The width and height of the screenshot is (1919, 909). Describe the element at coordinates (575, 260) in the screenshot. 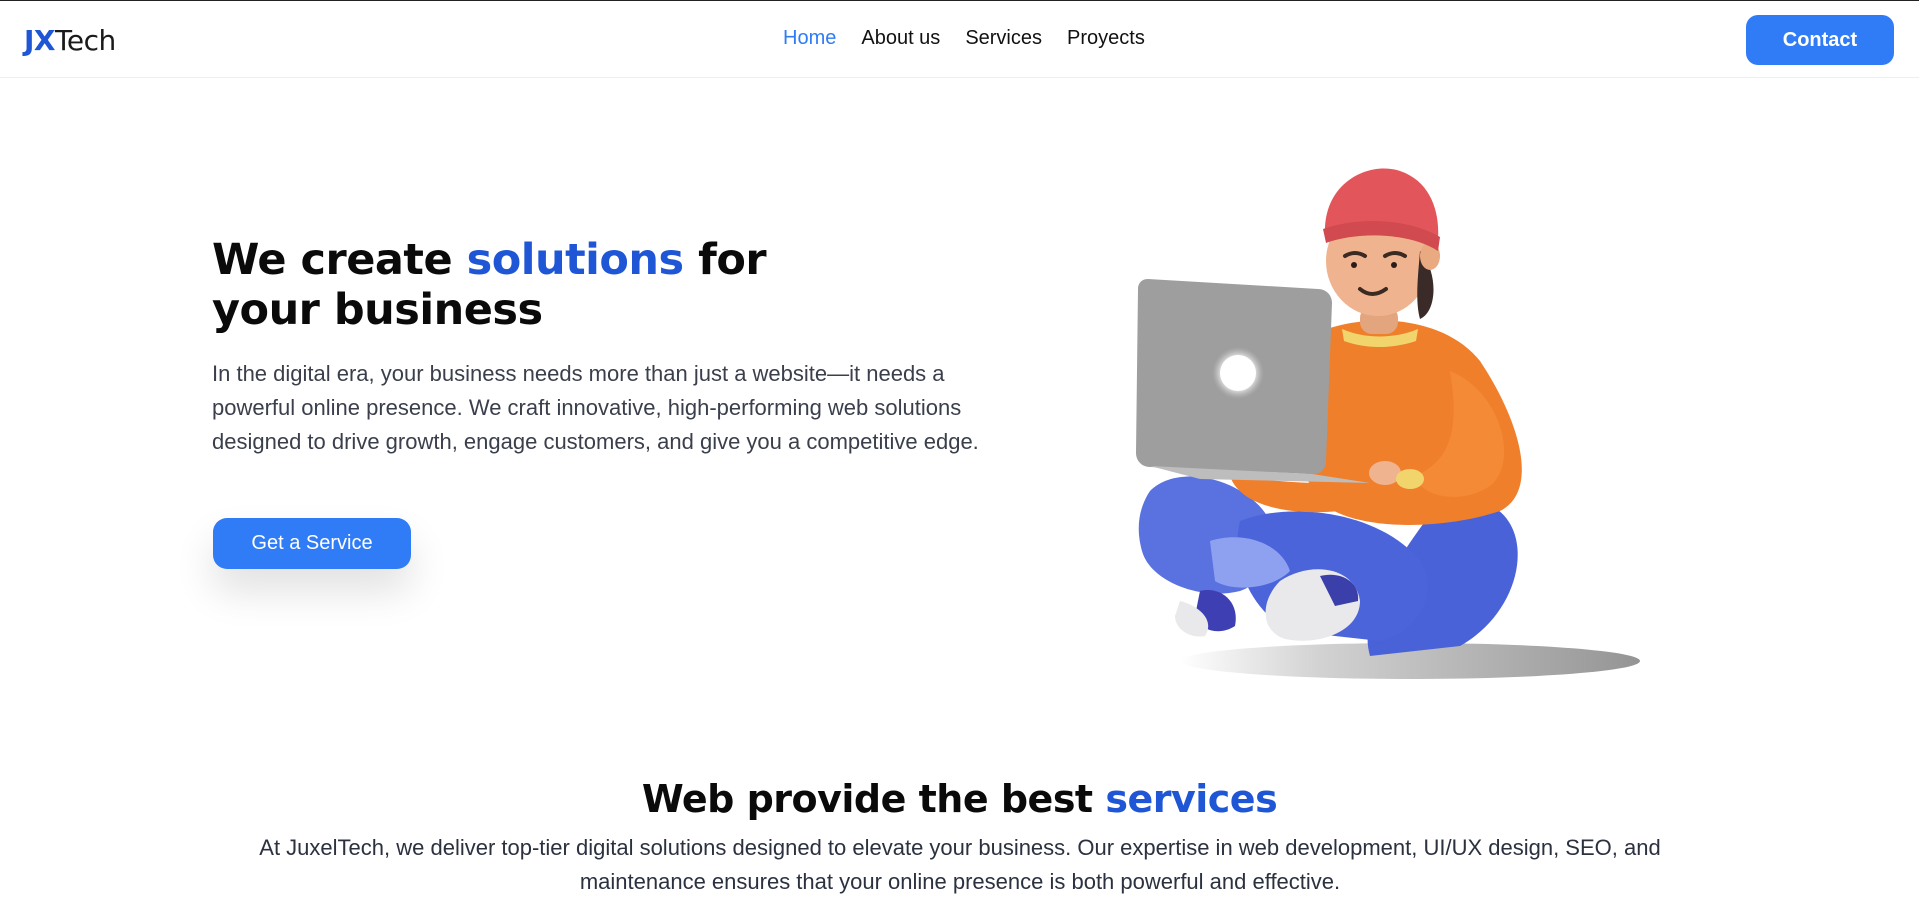

I see `hero-title-accent: solutions` at that location.